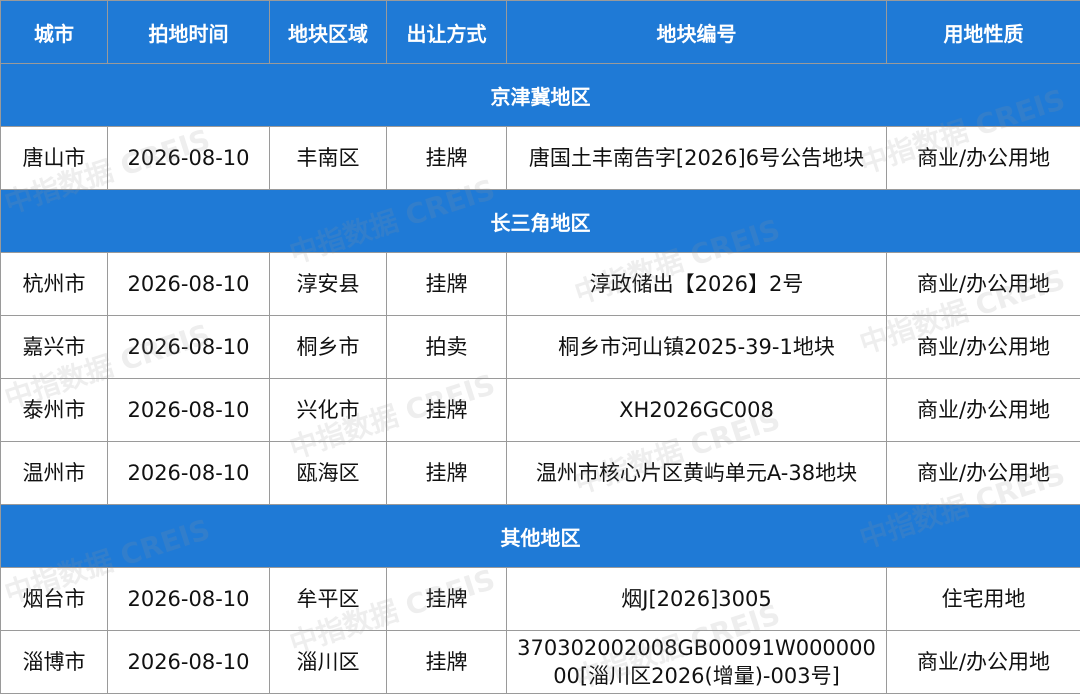 This screenshot has height=696, width=1080. I want to click on cell-area: 淄川区, so click(328, 662).